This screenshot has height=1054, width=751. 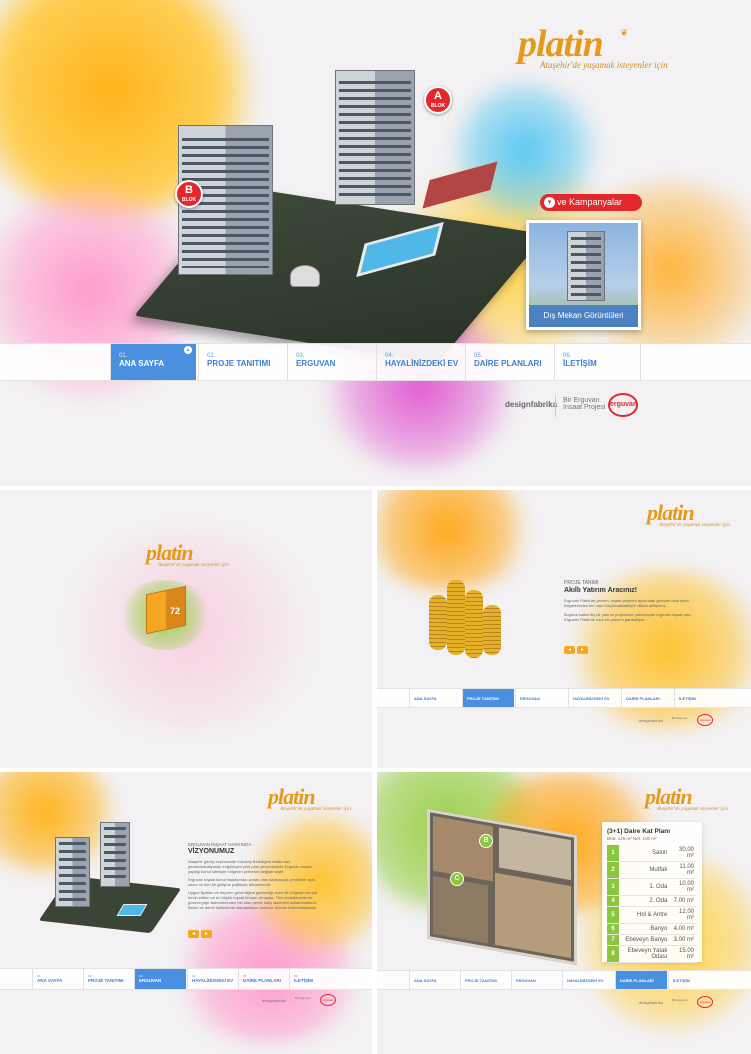 What do you see at coordinates (683, 887) in the screenshot?
I see `room-size: 10.00 m²` at bounding box center [683, 887].